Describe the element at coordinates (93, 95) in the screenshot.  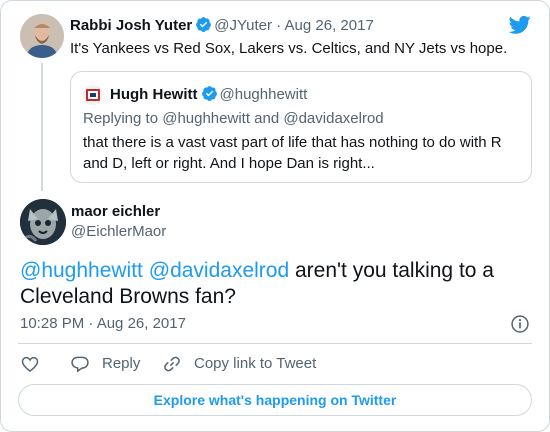
I see `quoted-avatar` at that location.